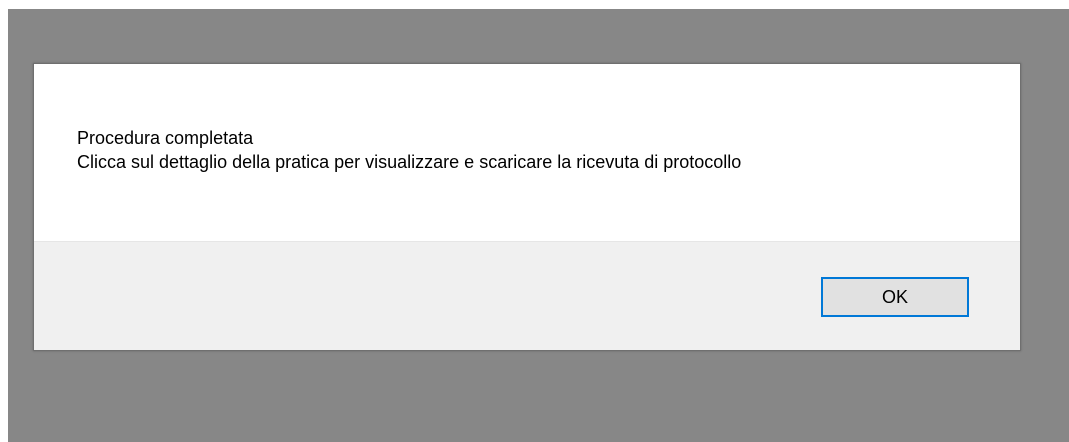 This screenshot has height=442, width=1069. I want to click on ok-button: OK, so click(895, 297).